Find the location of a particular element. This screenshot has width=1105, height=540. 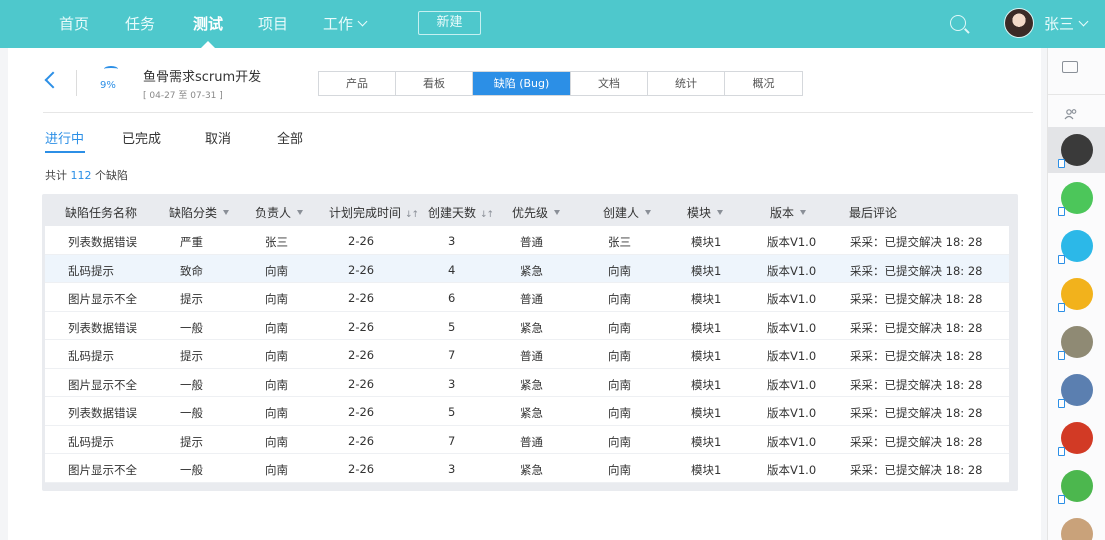

group-icon is located at coordinates (1071, 114).